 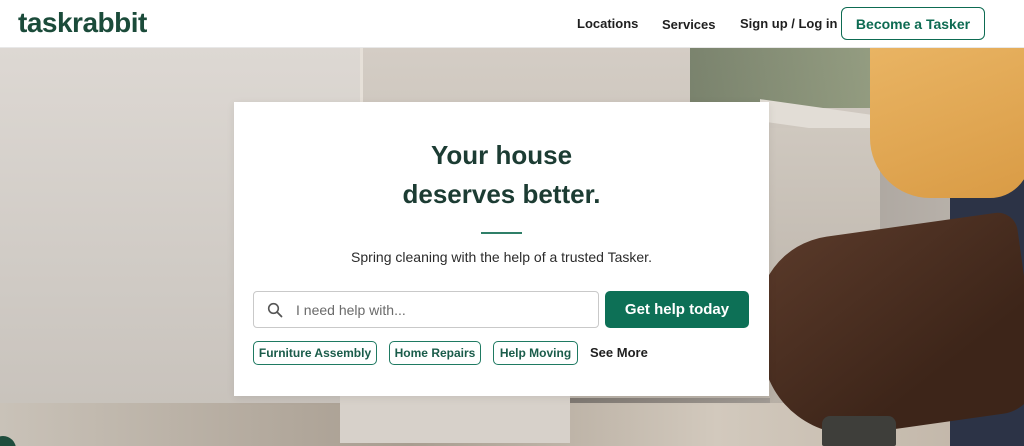 I want to click on hero-headline-line2: deserves better., so click(x=501, y=194).